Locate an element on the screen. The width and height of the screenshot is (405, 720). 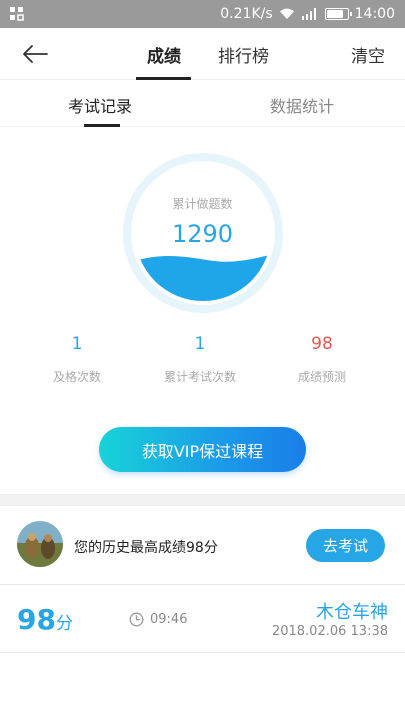
status-right: 0.21K/s 14:00 is located at coordinates (307, 14).